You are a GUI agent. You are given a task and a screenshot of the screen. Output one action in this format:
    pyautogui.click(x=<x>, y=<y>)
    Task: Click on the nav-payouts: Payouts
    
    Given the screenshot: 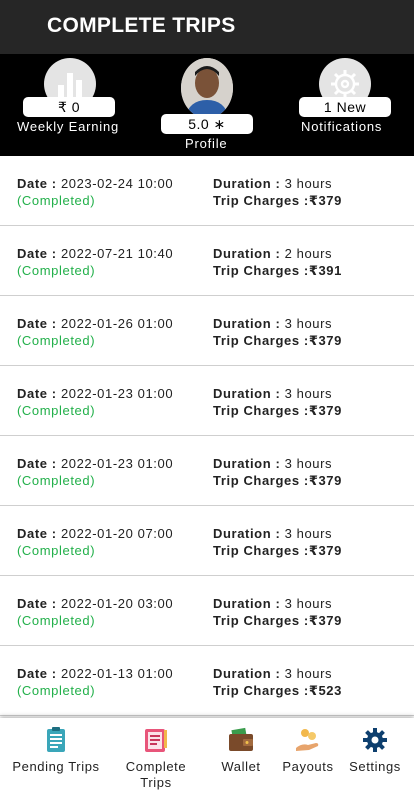 What is the action you would take?
    pyautogui.click(x=308, y=750)
    